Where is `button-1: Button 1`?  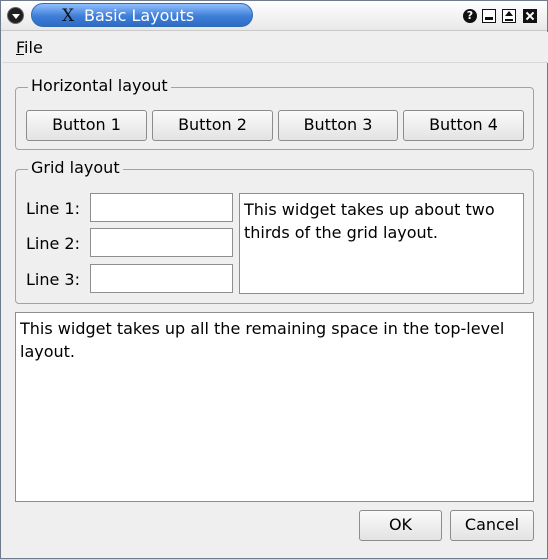 button-1: Button 1 is located at coordinates (86, 125).